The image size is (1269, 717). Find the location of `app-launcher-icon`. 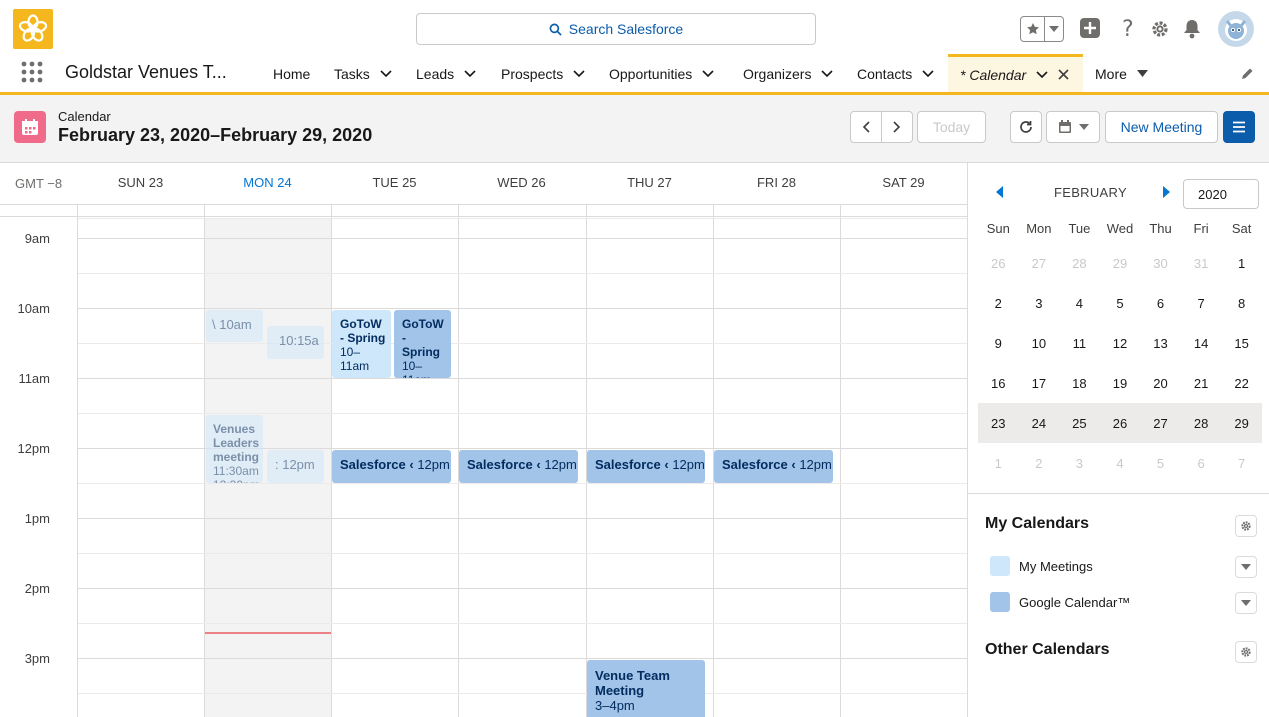

app-launcher-icon is located at coordinates (32, 72).